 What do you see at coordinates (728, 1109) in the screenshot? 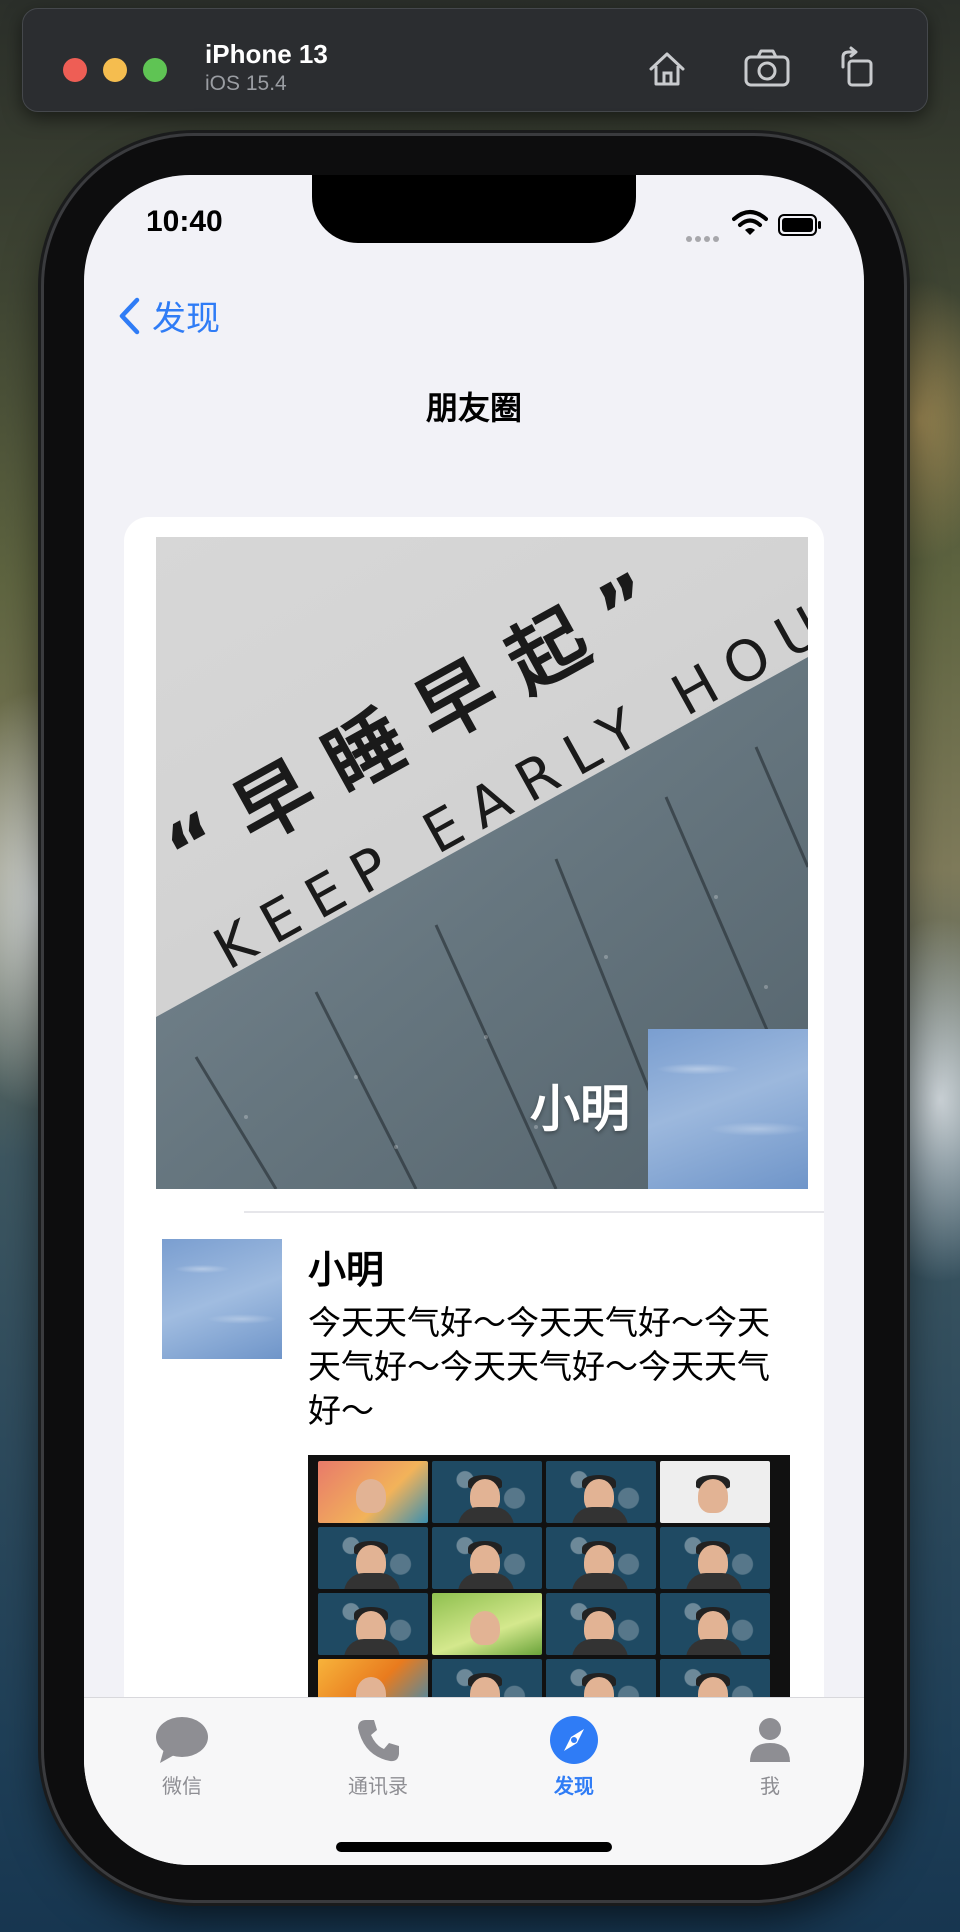
I see `cover-avatar` at bounding box center [728, 1109].